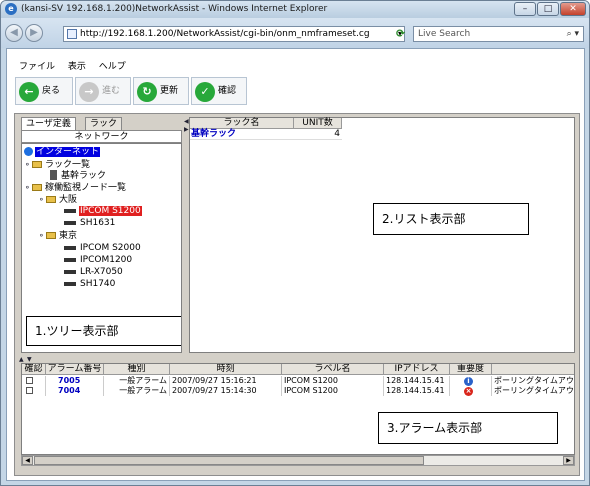  Describe the element at coordinates (75, 391) in the screenshot. I see `alarm-row-2-number: 7004` at that location.